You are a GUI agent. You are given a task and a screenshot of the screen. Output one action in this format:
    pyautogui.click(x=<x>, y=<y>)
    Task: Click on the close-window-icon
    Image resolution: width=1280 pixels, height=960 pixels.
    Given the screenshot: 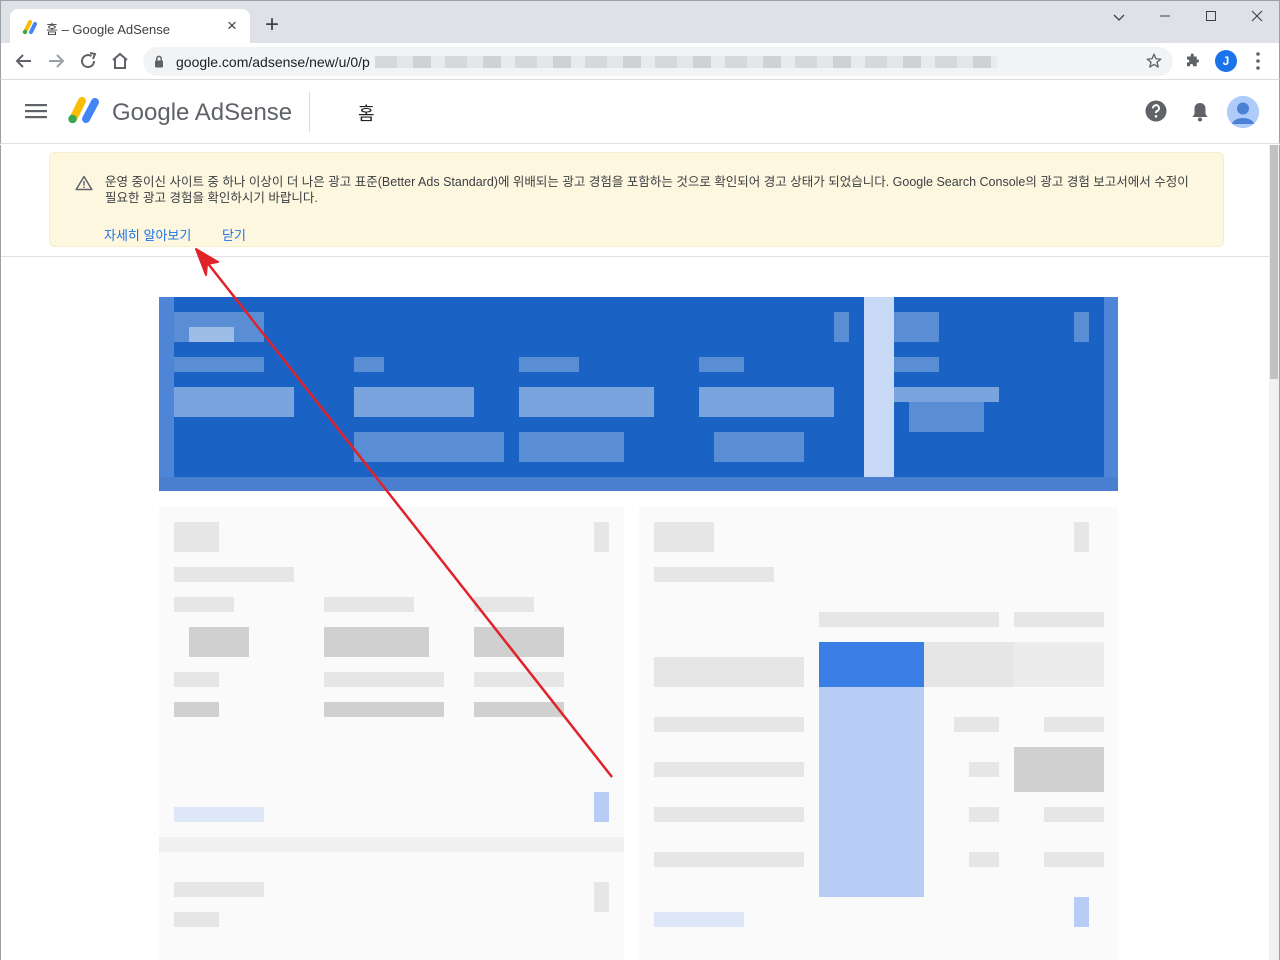 What is the action you would take?
    pyautogui.click(x=1257, y=17)
    